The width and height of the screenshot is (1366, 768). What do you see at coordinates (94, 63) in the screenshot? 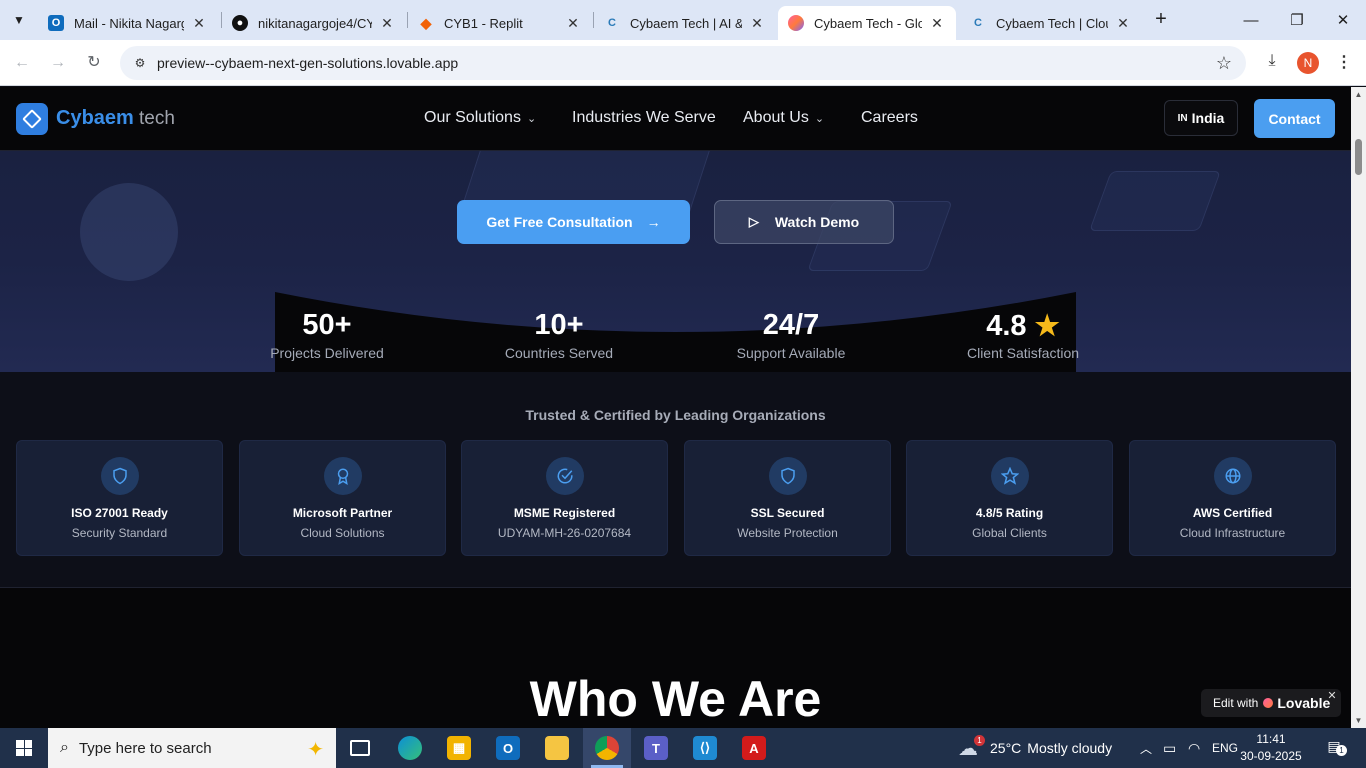
I see `reload-button: ↻` at bounding box center [94, 63].